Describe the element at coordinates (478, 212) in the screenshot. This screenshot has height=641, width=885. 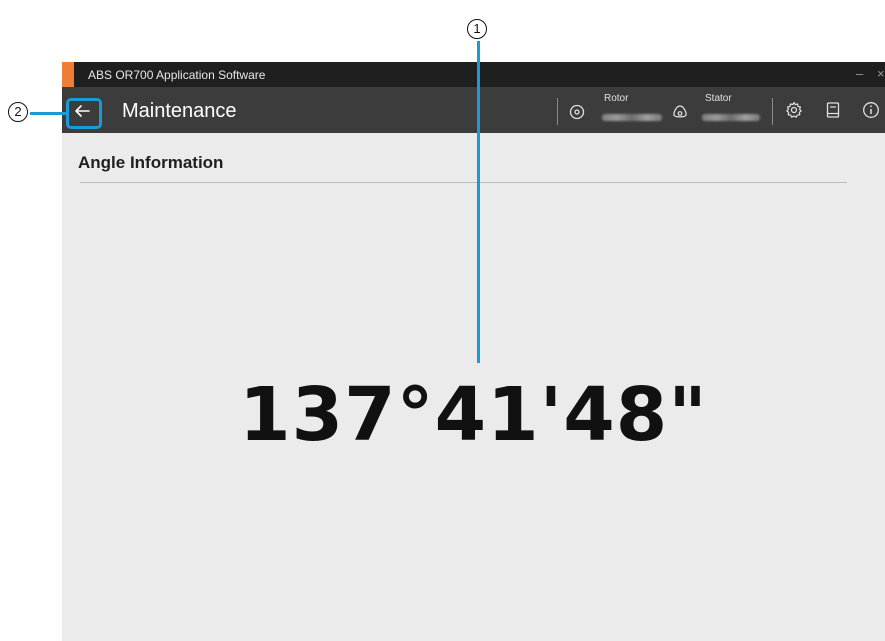
I see `callout-1-leader-lower` at that location.